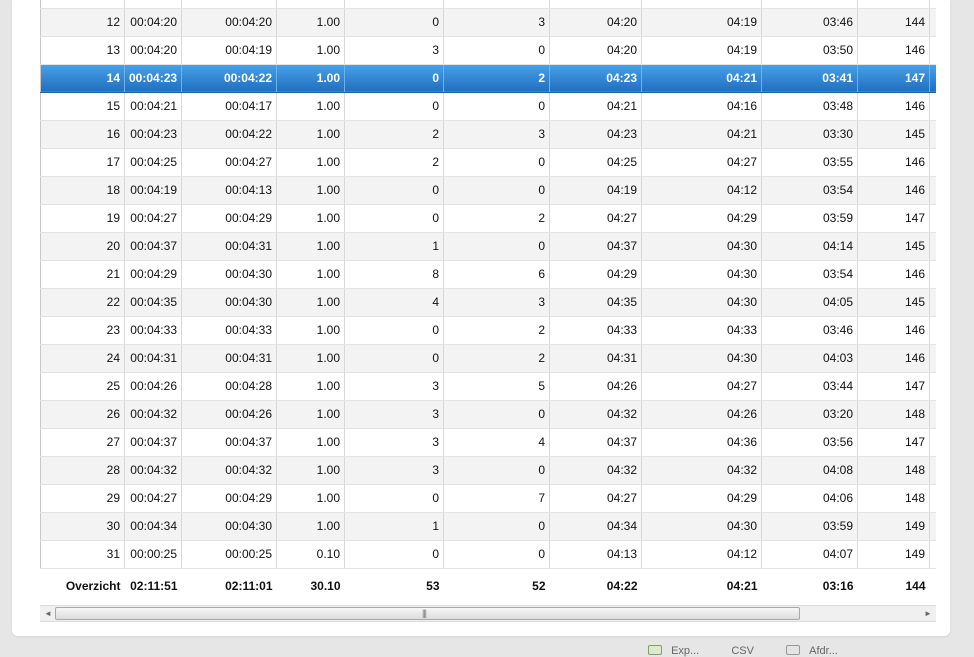 This screenshot has width=974, height=657. I want to click on summary-cell: 52, so click(496, 584).